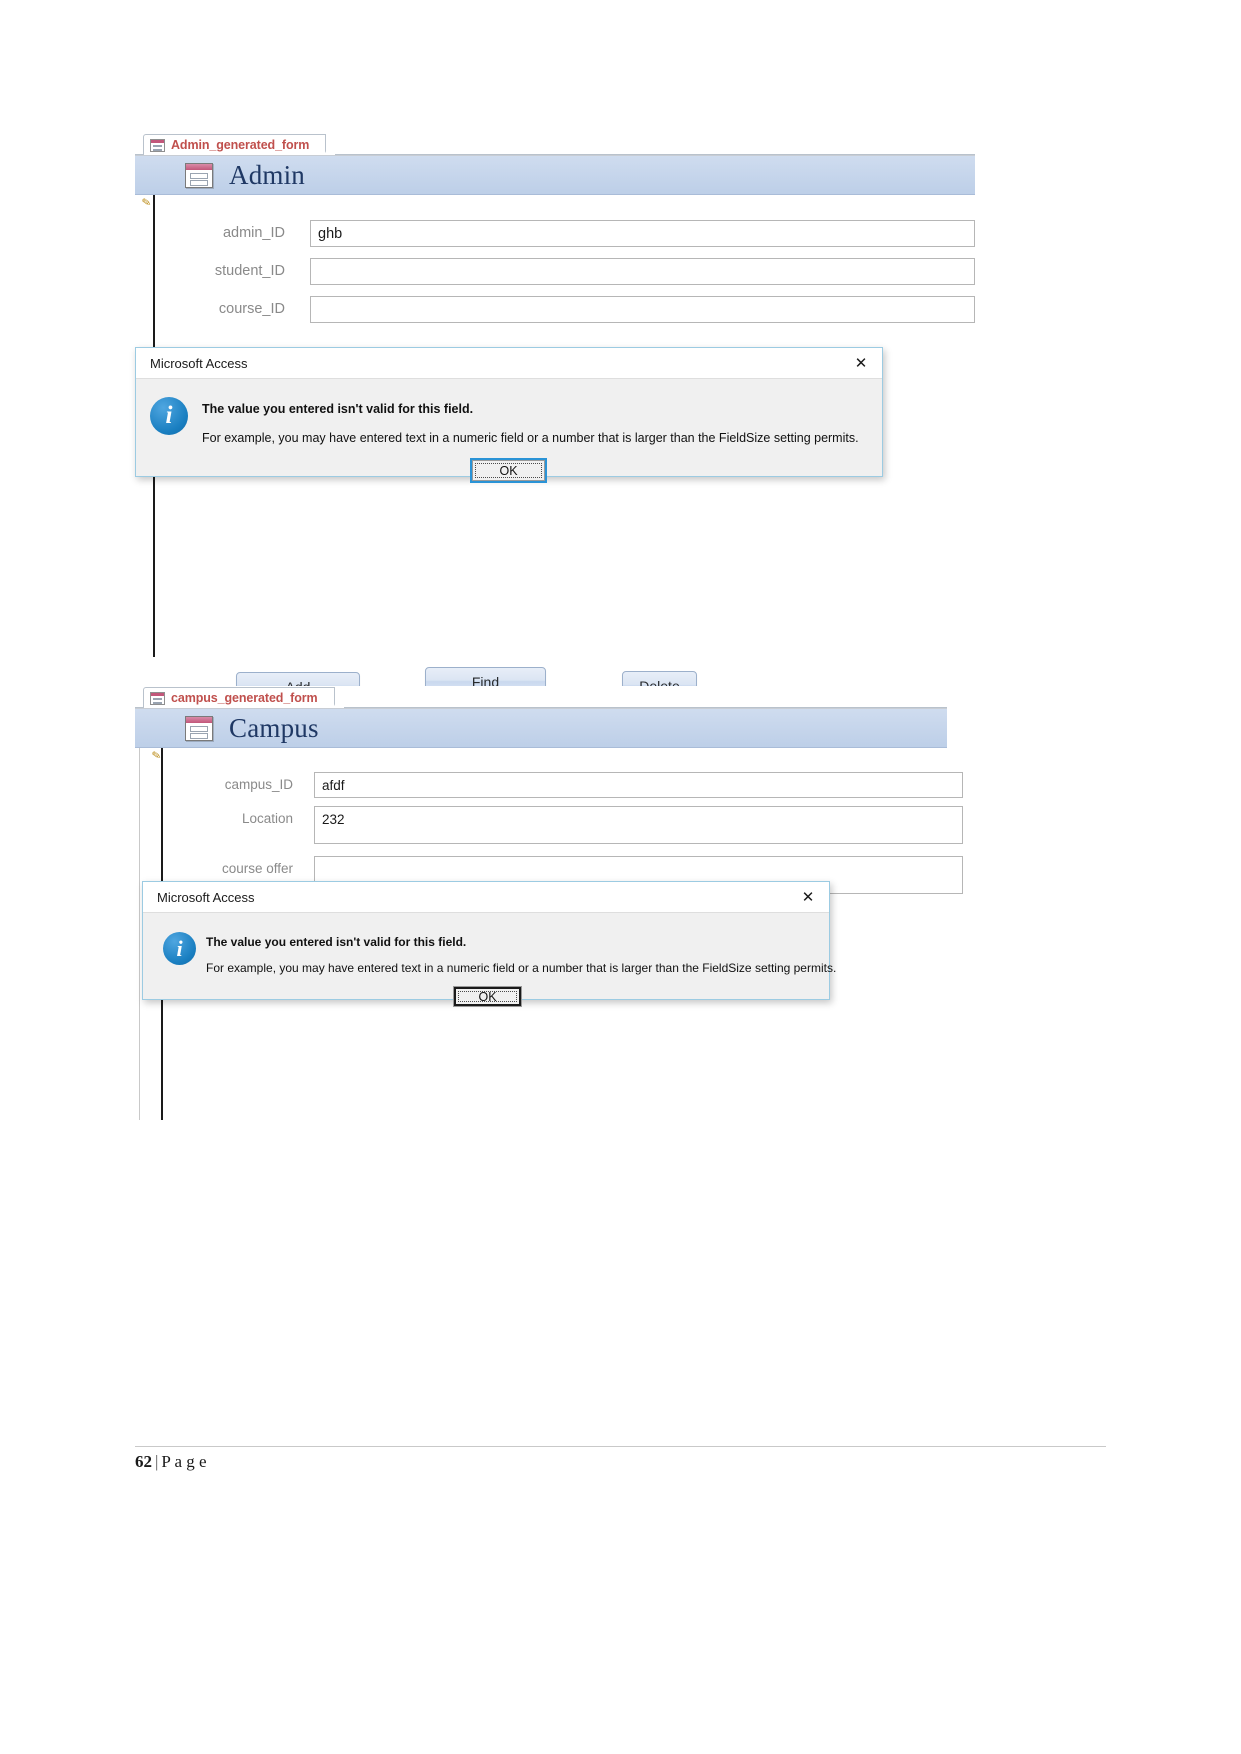  What do you see at coordinates (249, 271) in the screenshot?
I see `field-label-student-id: student_ID` at bounding box center [249, 271].